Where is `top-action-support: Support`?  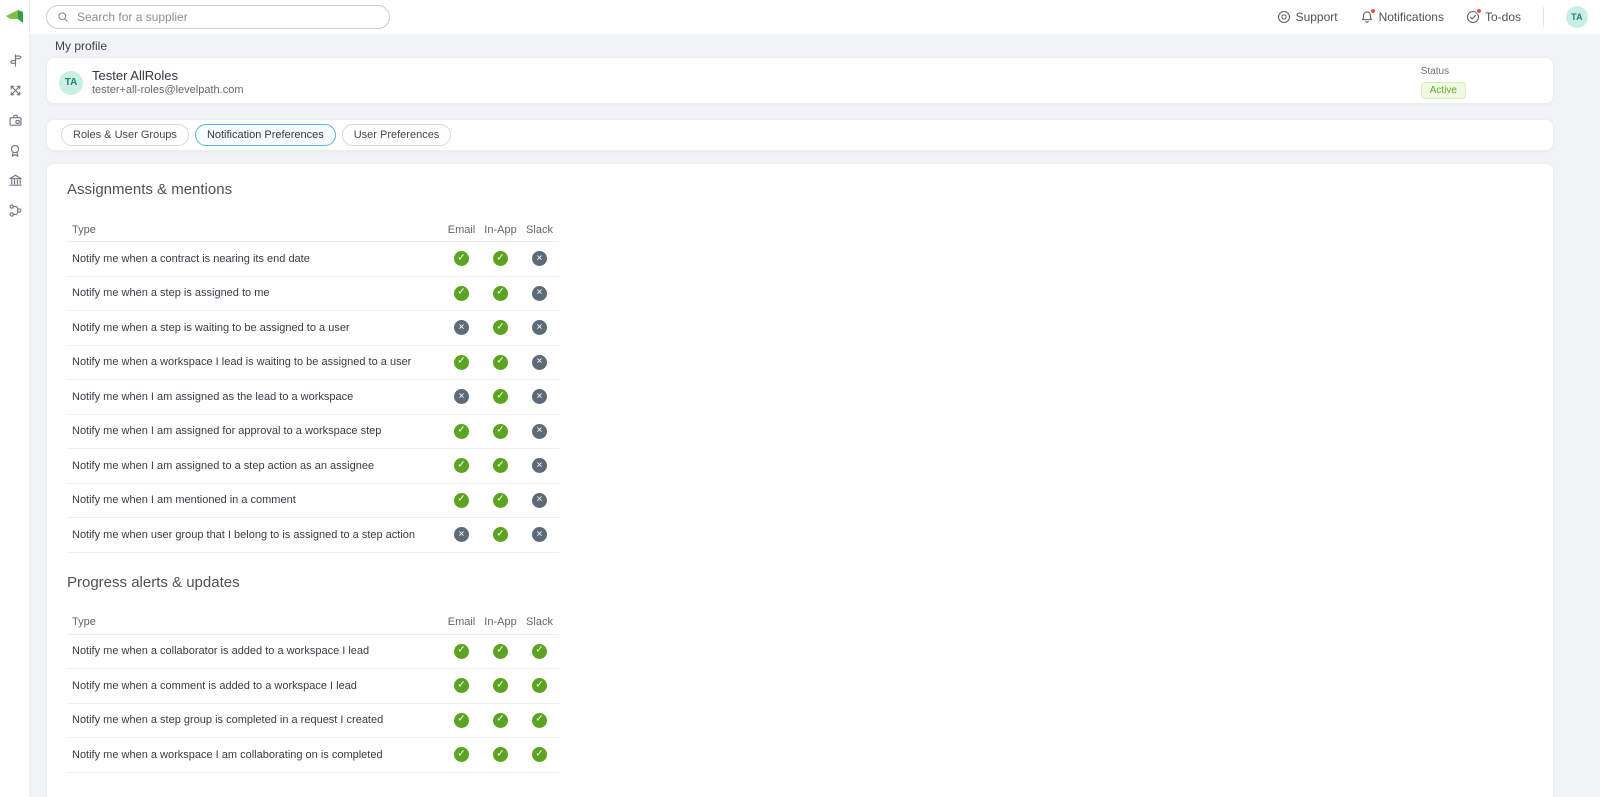
top-action-support: Support is located at coordinates (1307, 17).